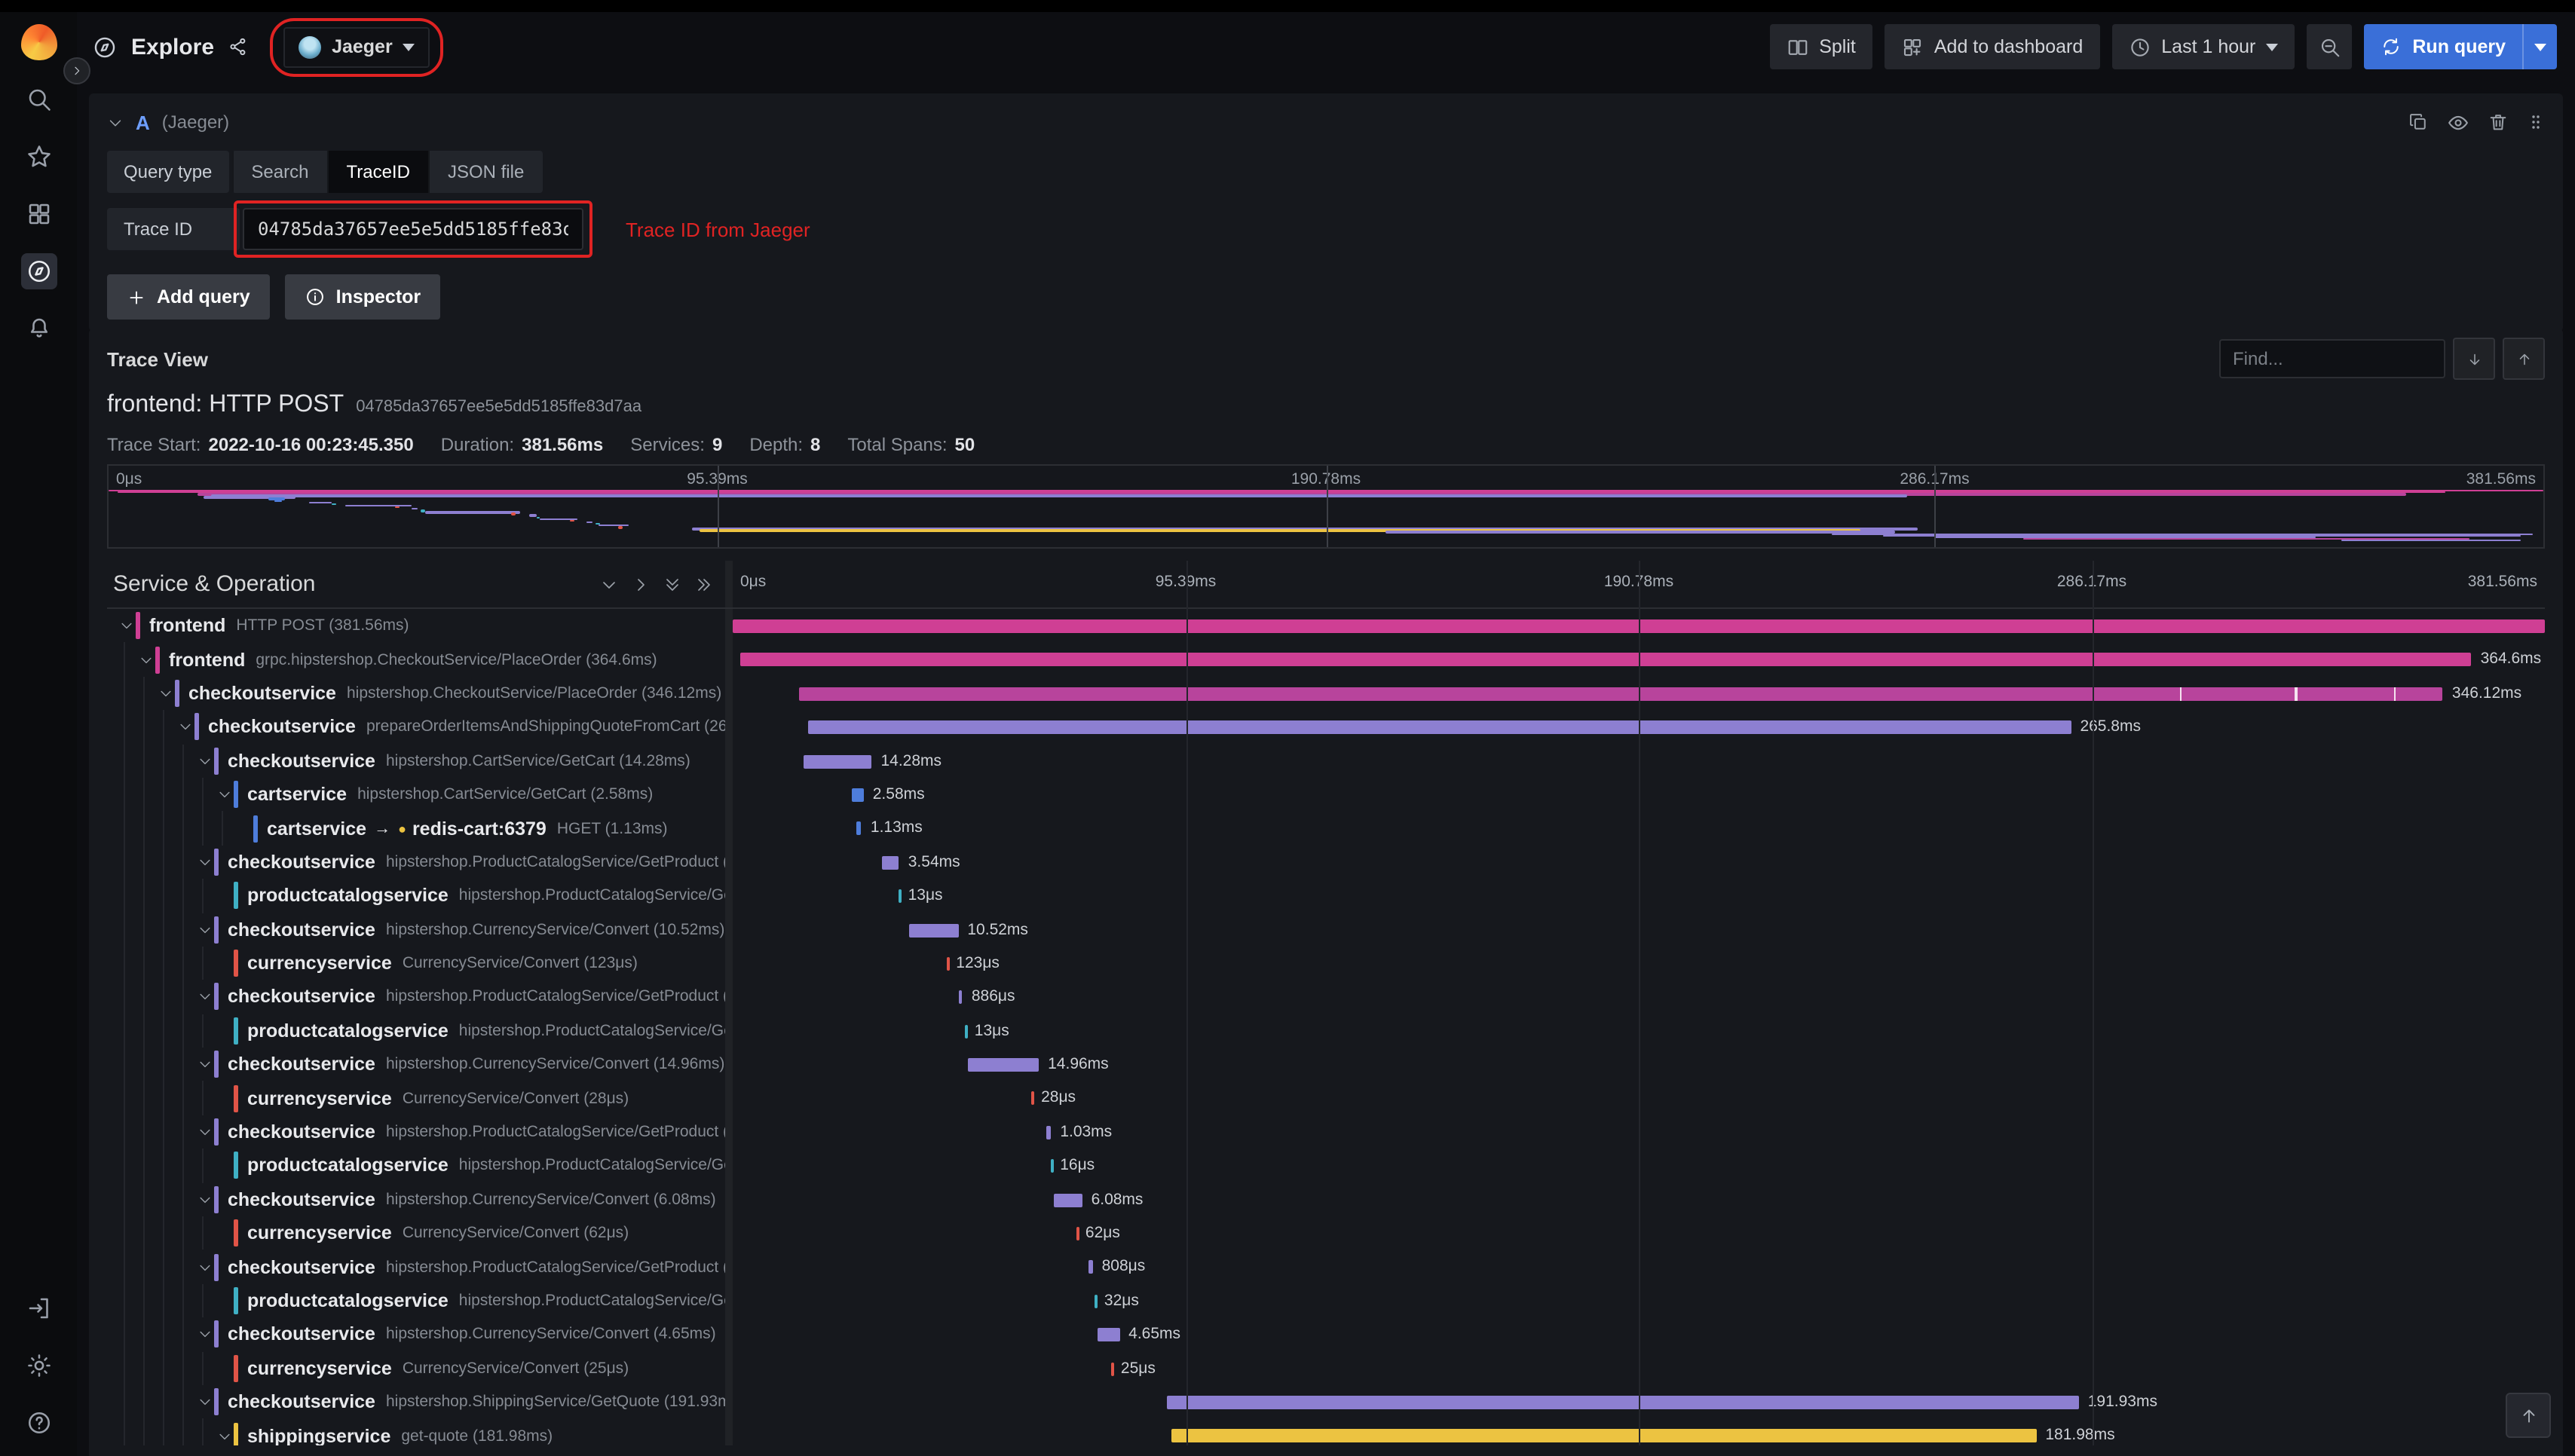  What do you see at coordinates (484, 172) in the screenshot?
I see `query-type-json-file: JSON file` at bounding box center [484, 172].